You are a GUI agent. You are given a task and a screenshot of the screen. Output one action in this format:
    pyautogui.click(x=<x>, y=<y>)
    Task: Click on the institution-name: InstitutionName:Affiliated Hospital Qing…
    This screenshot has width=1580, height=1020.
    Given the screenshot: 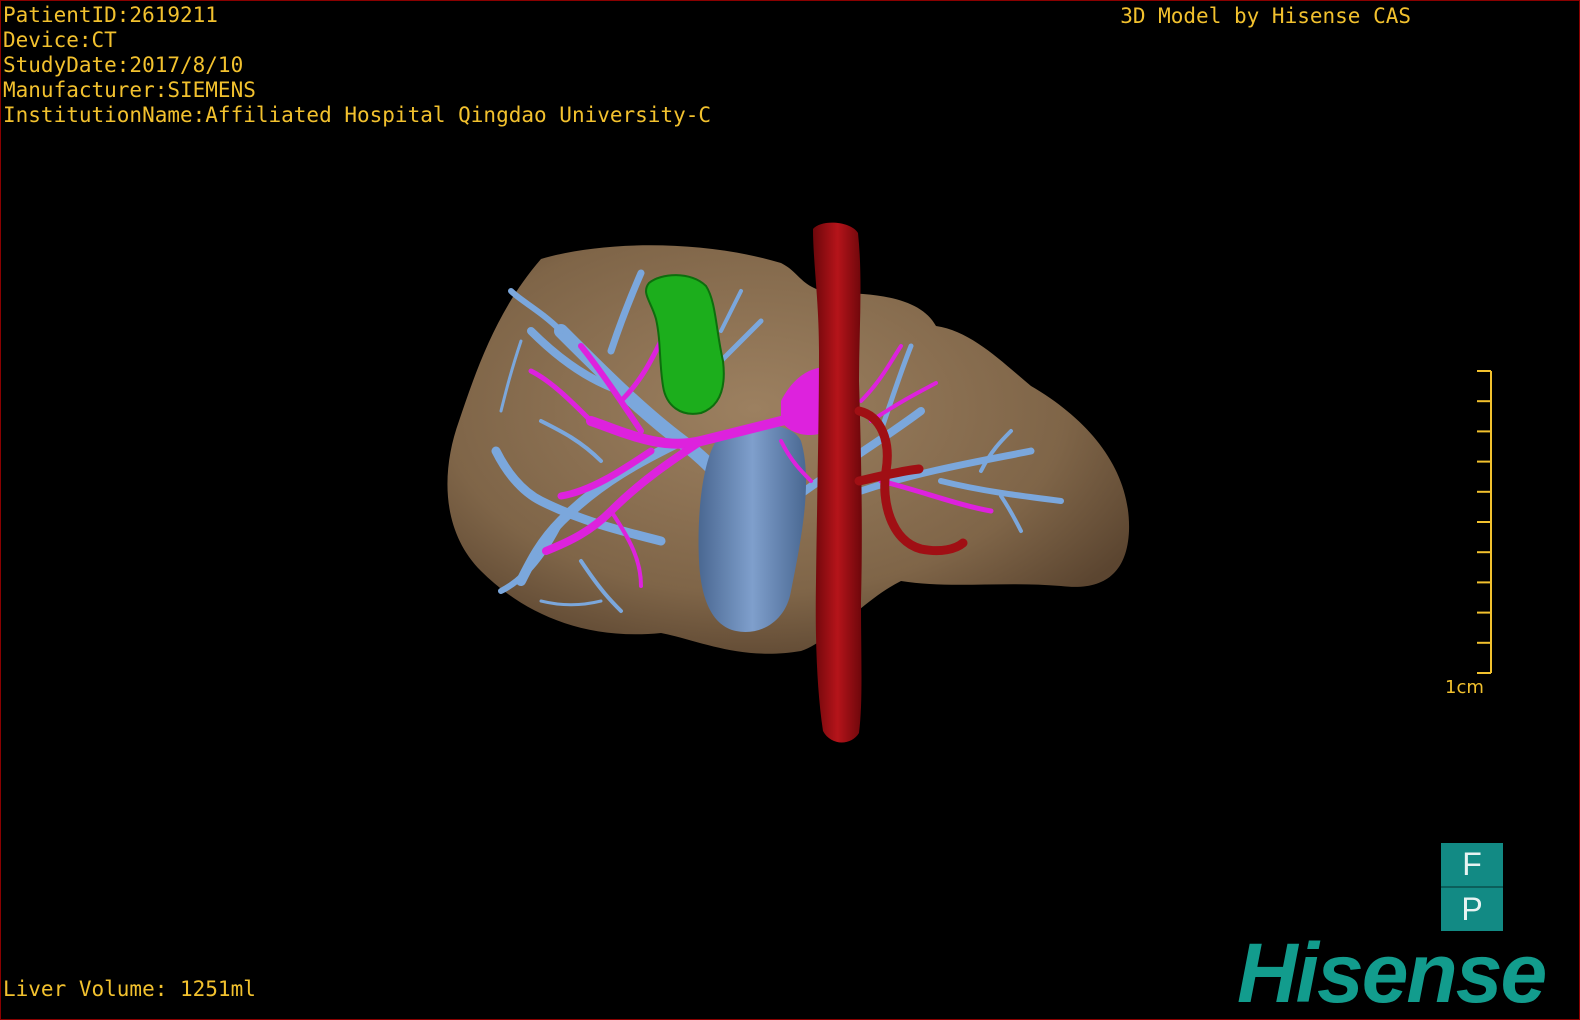 What is the action you would take?
    pyautogui.click(x=357, y=115)
    